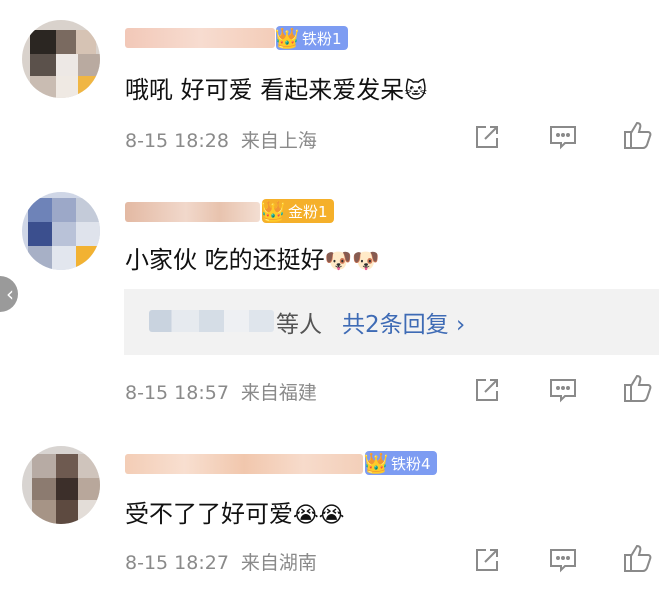  What do you see at coordinates (265, 90) in the screenshot?
I see `comment-text: 哦吼 好可爱 看起来爱发呆` at bounding box center [265, 90].